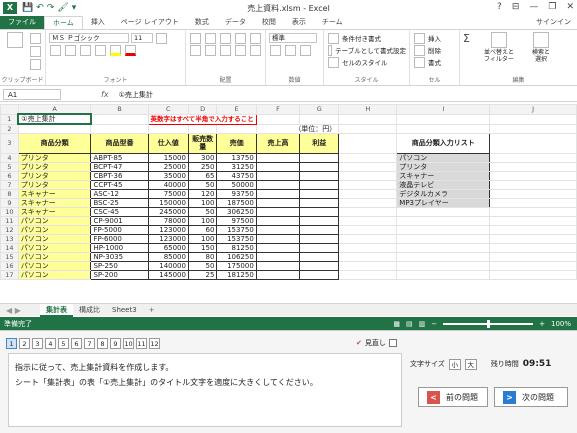 The width and height of the screenshot is (577, 433). I want to click on page-layout-view-icon: ▤, so click(409, 324).